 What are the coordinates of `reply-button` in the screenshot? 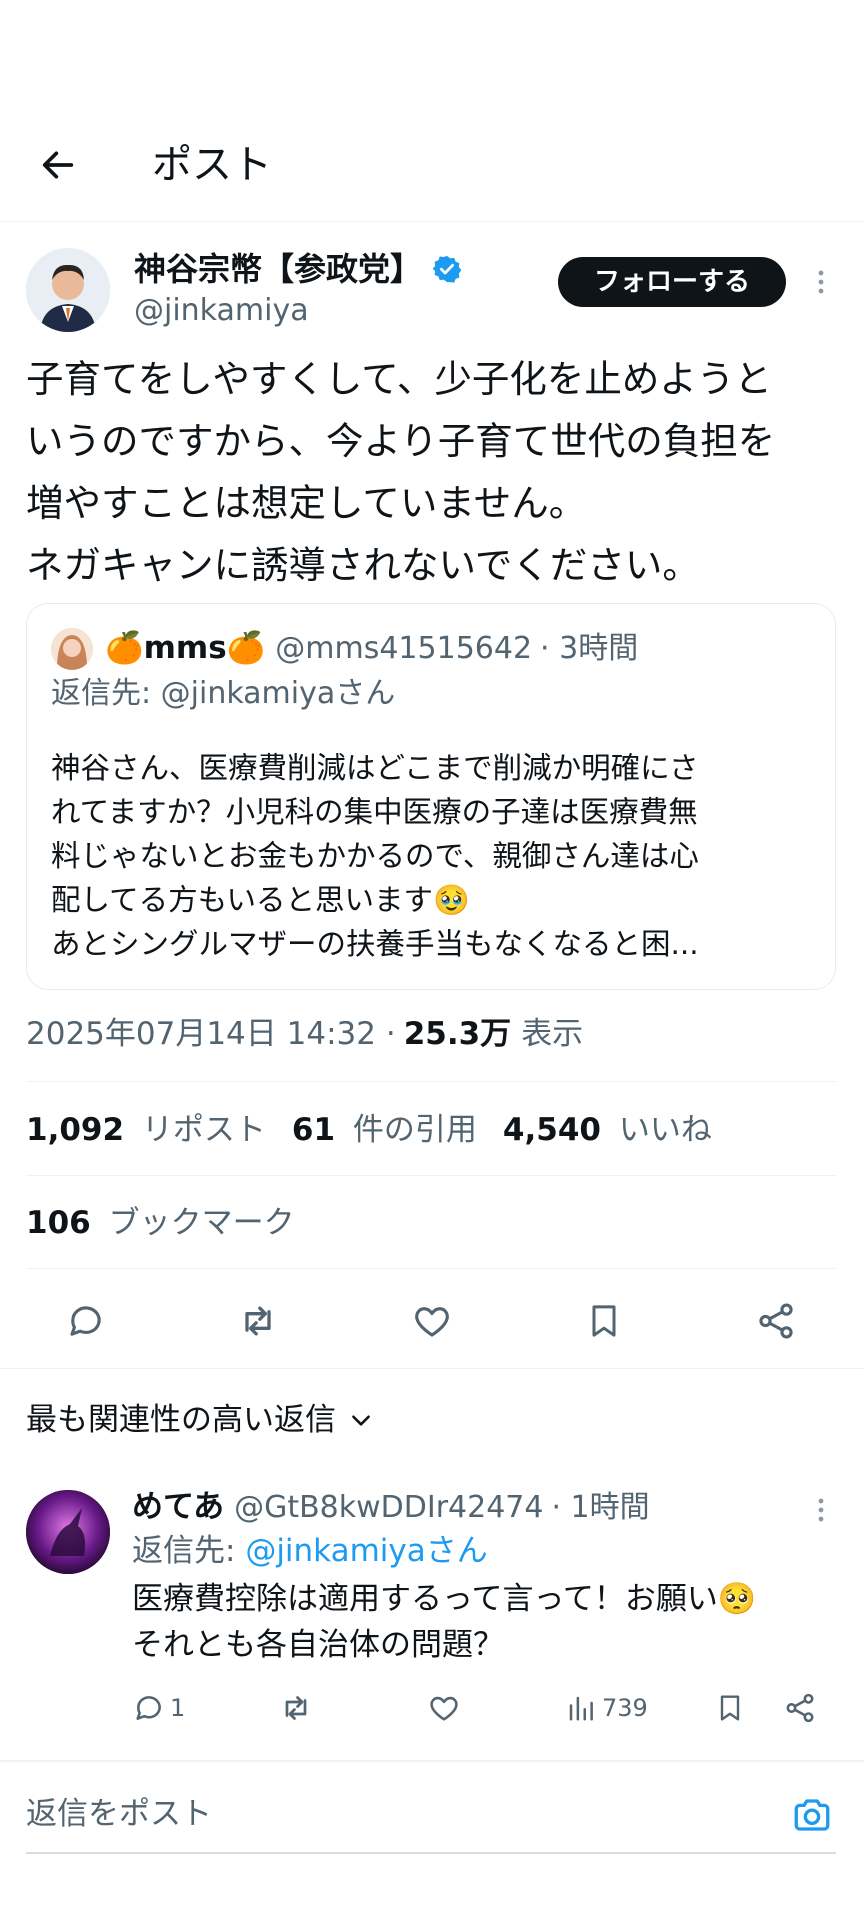 It's located at (86, 1321).